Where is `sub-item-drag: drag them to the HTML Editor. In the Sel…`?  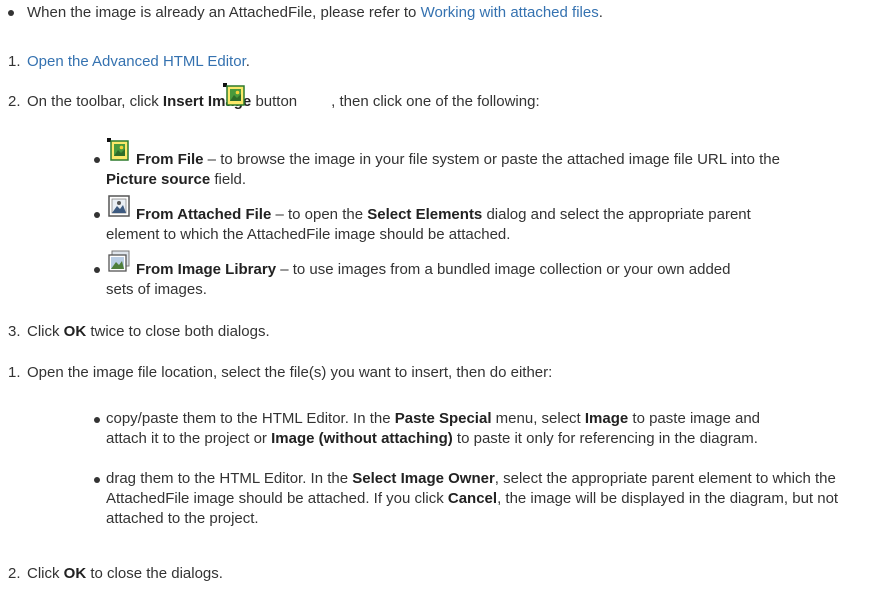 sub-item-drag: drag them to the HTML Editor. In the Sel… is located at coordinates (496, 499).